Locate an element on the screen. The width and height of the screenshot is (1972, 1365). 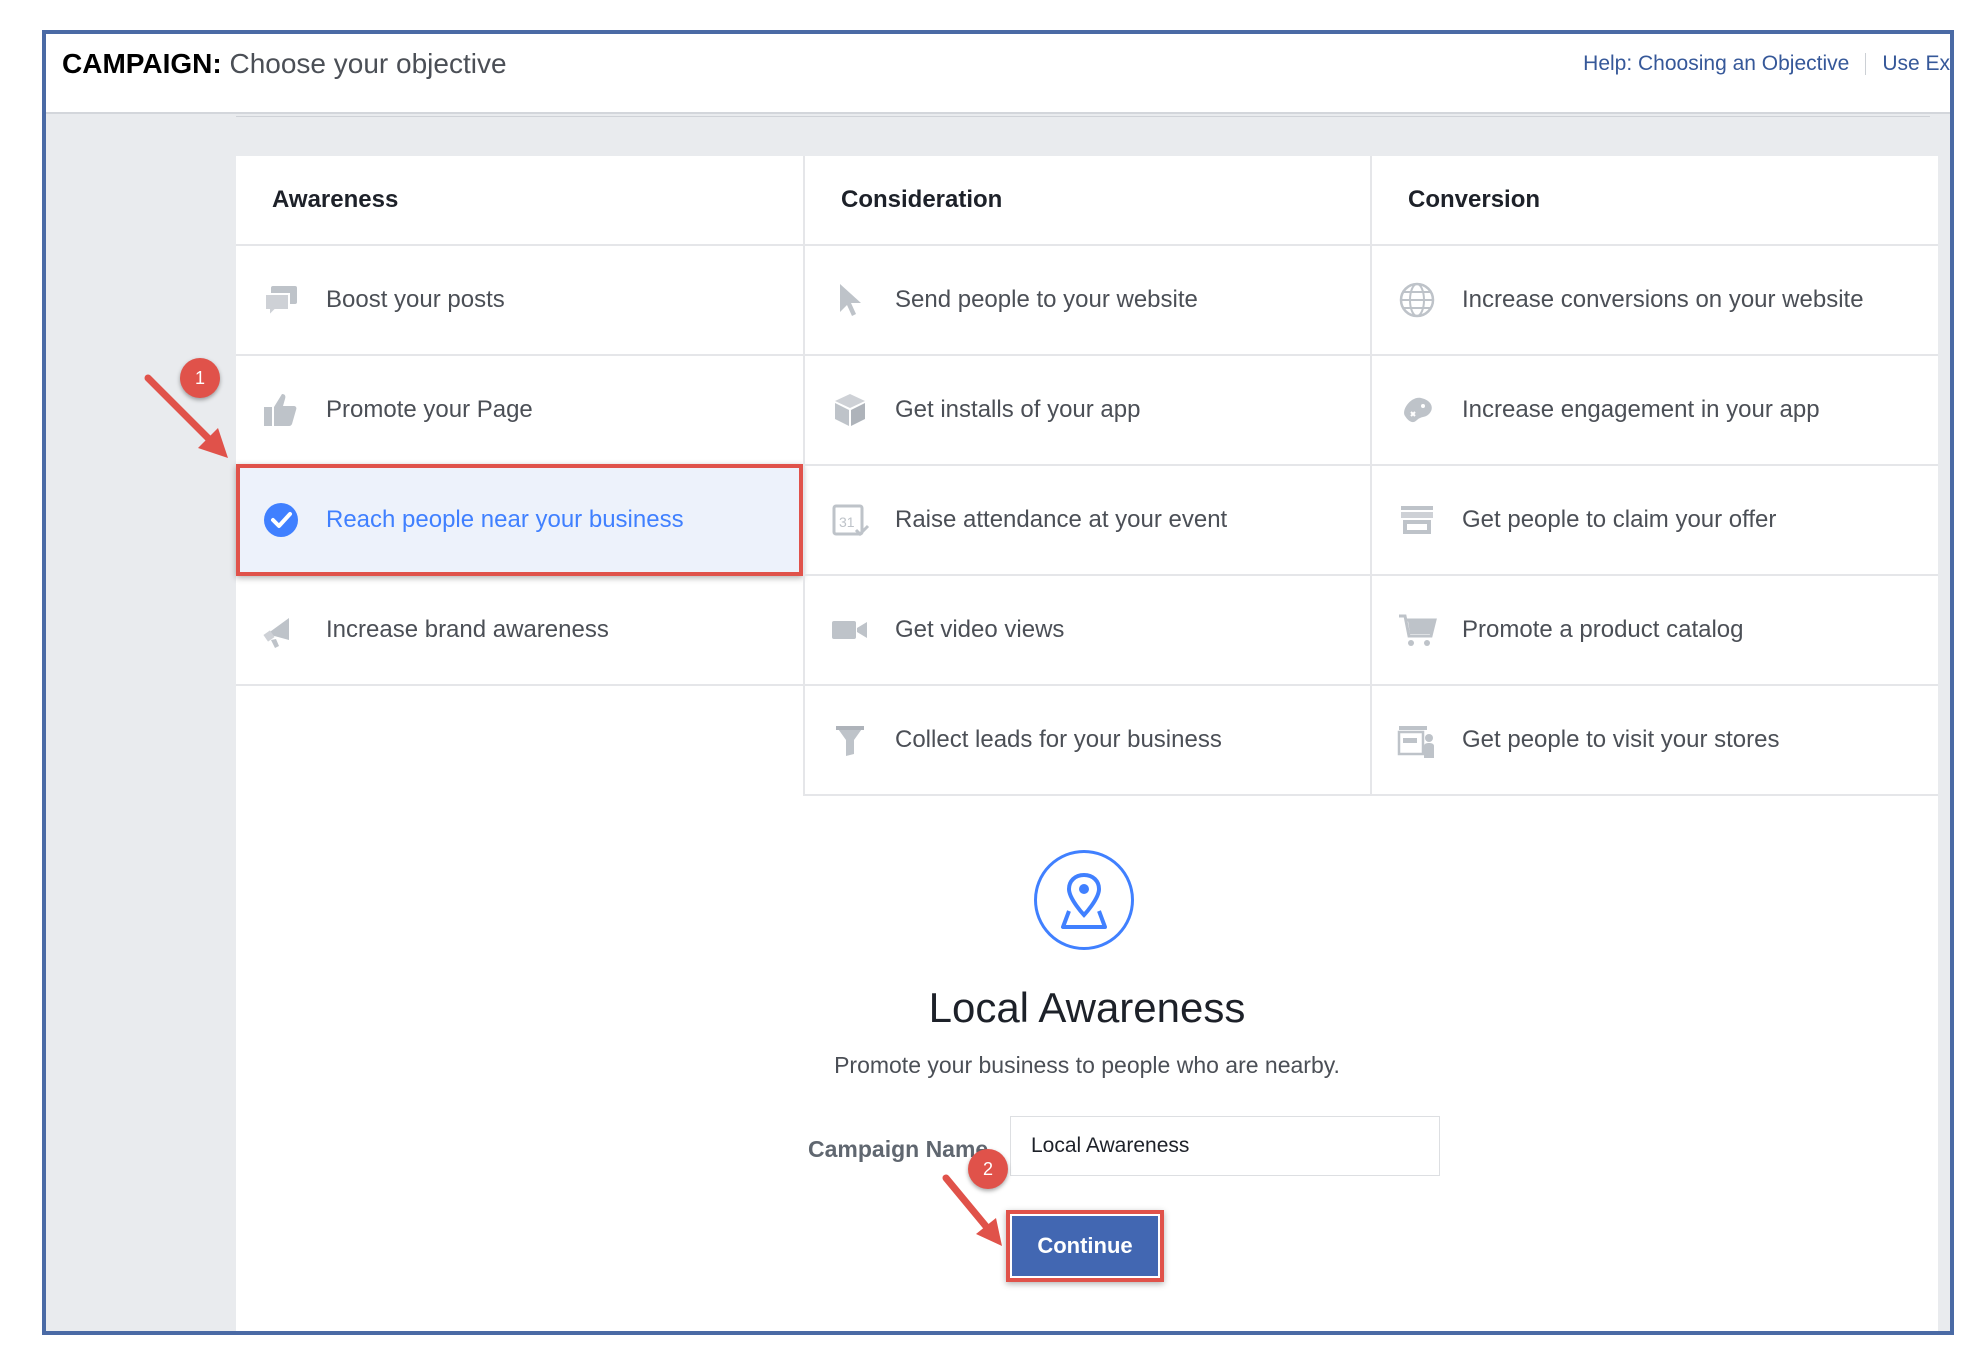
header-links: Help: Choosing an Objective Use Ex is located at coordinates (1766, 64).